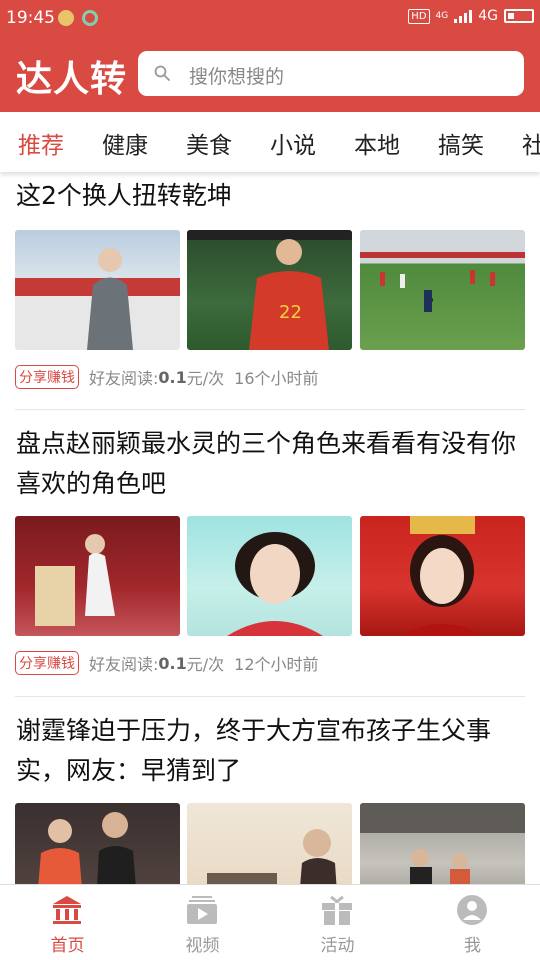 The image size is (540, 960). Describe the element at coordinates (270, 18) in the screenshot. I see `status-bar: 19:45 HD 4G 4G` at that location.